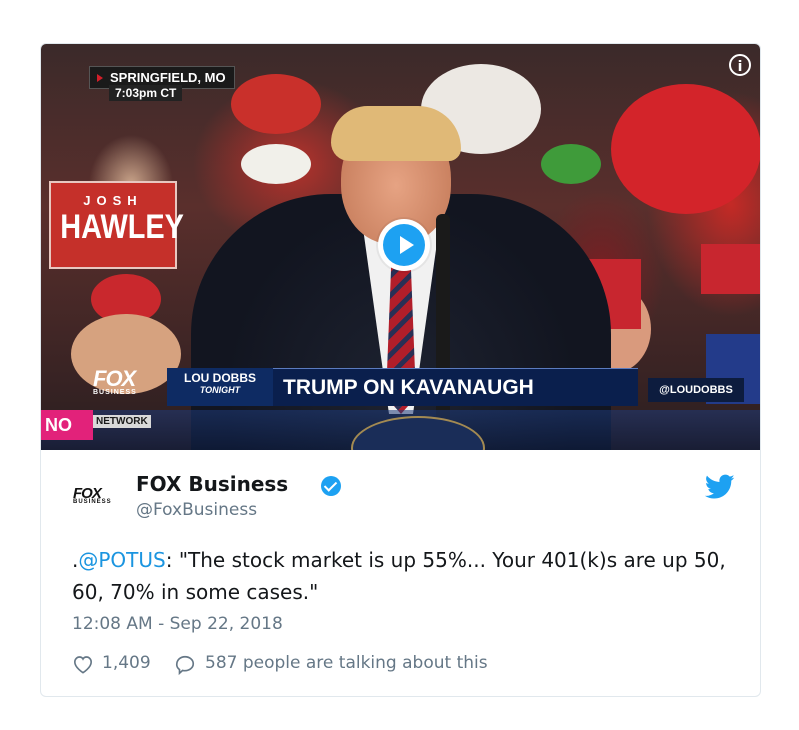  I want to click on network-tag: NETWORK, so click(122, 421).